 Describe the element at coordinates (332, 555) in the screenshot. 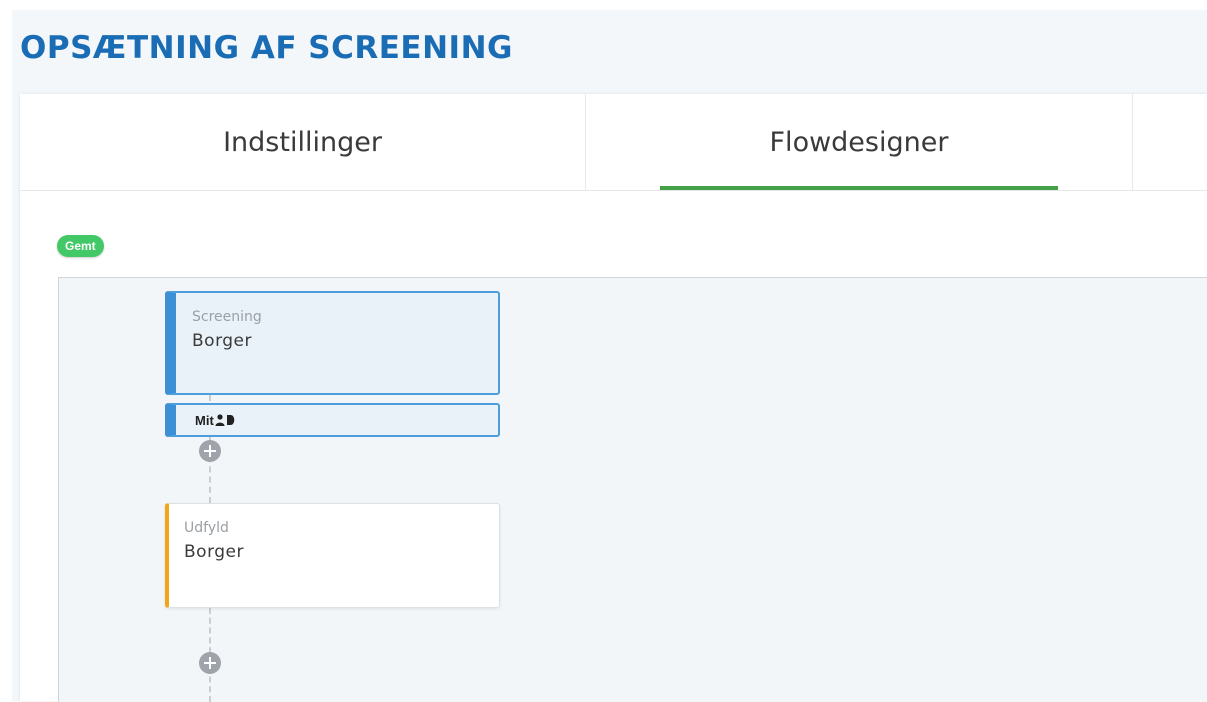

I see `flow-node-udfyld: Udfyld Borger` at that location.